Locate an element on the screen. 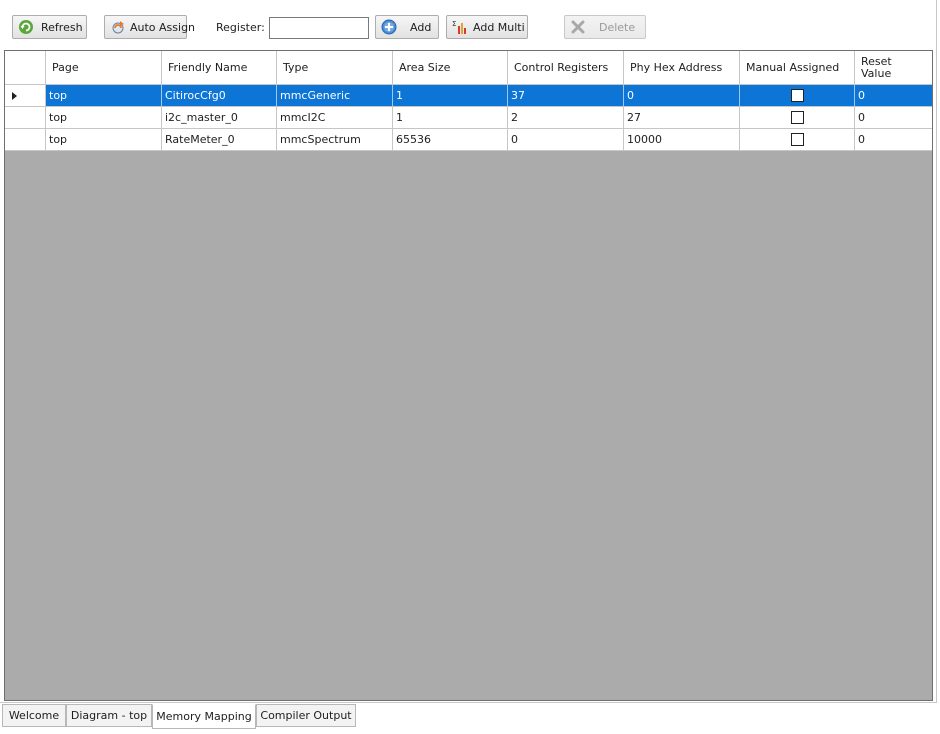 The height and width of the screenshot is (734, 940). cell-type: mmcGeneric is located at coordinates (335, 95).